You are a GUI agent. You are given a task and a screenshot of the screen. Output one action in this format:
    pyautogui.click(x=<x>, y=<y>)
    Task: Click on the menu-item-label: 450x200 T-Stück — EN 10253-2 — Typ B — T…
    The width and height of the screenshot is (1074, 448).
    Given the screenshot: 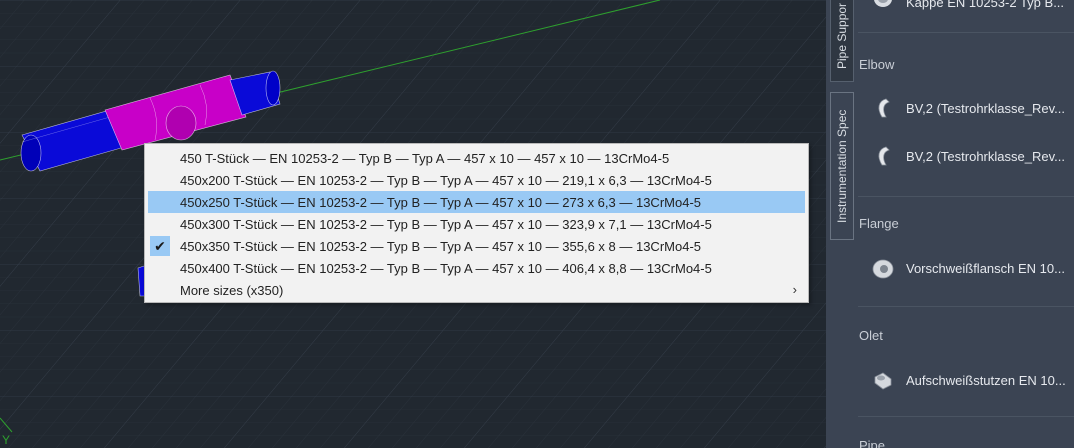 What is the action you would take?
    pyautogui.click(x=446, y=180)
    